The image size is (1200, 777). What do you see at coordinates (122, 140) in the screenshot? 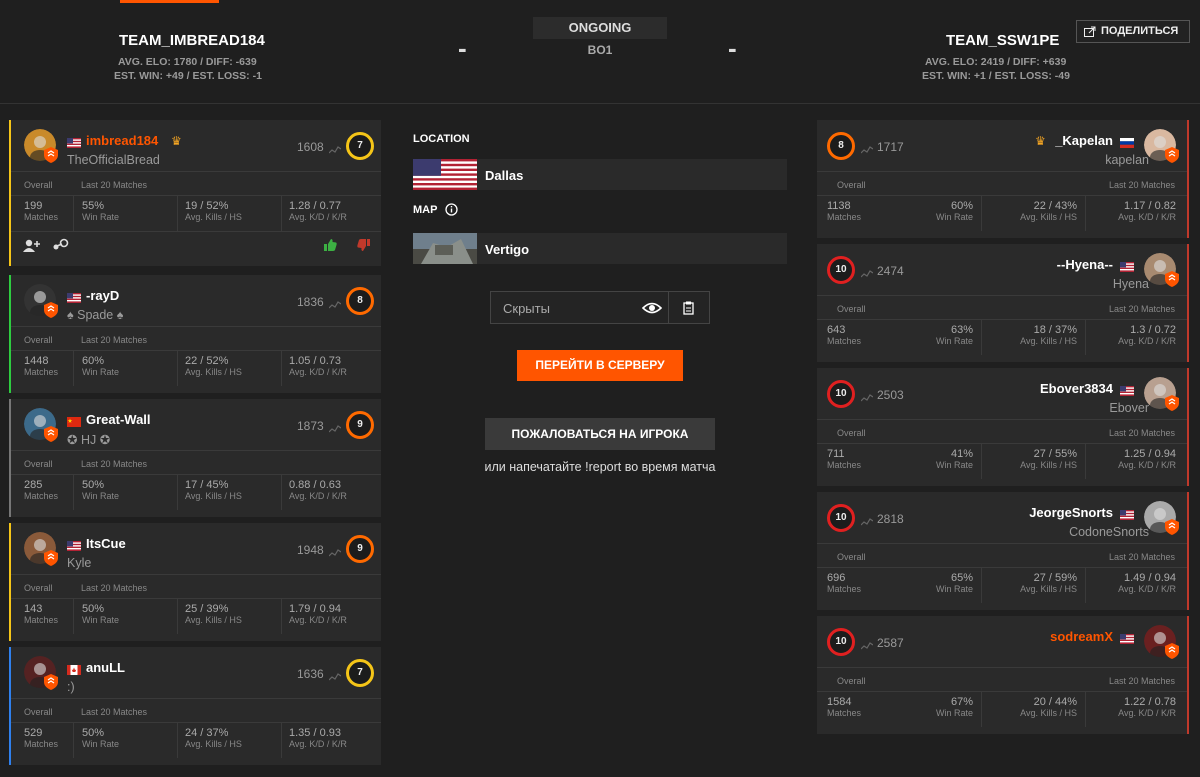
I see `player-name: imbread184` at bounding box center [122, 140].